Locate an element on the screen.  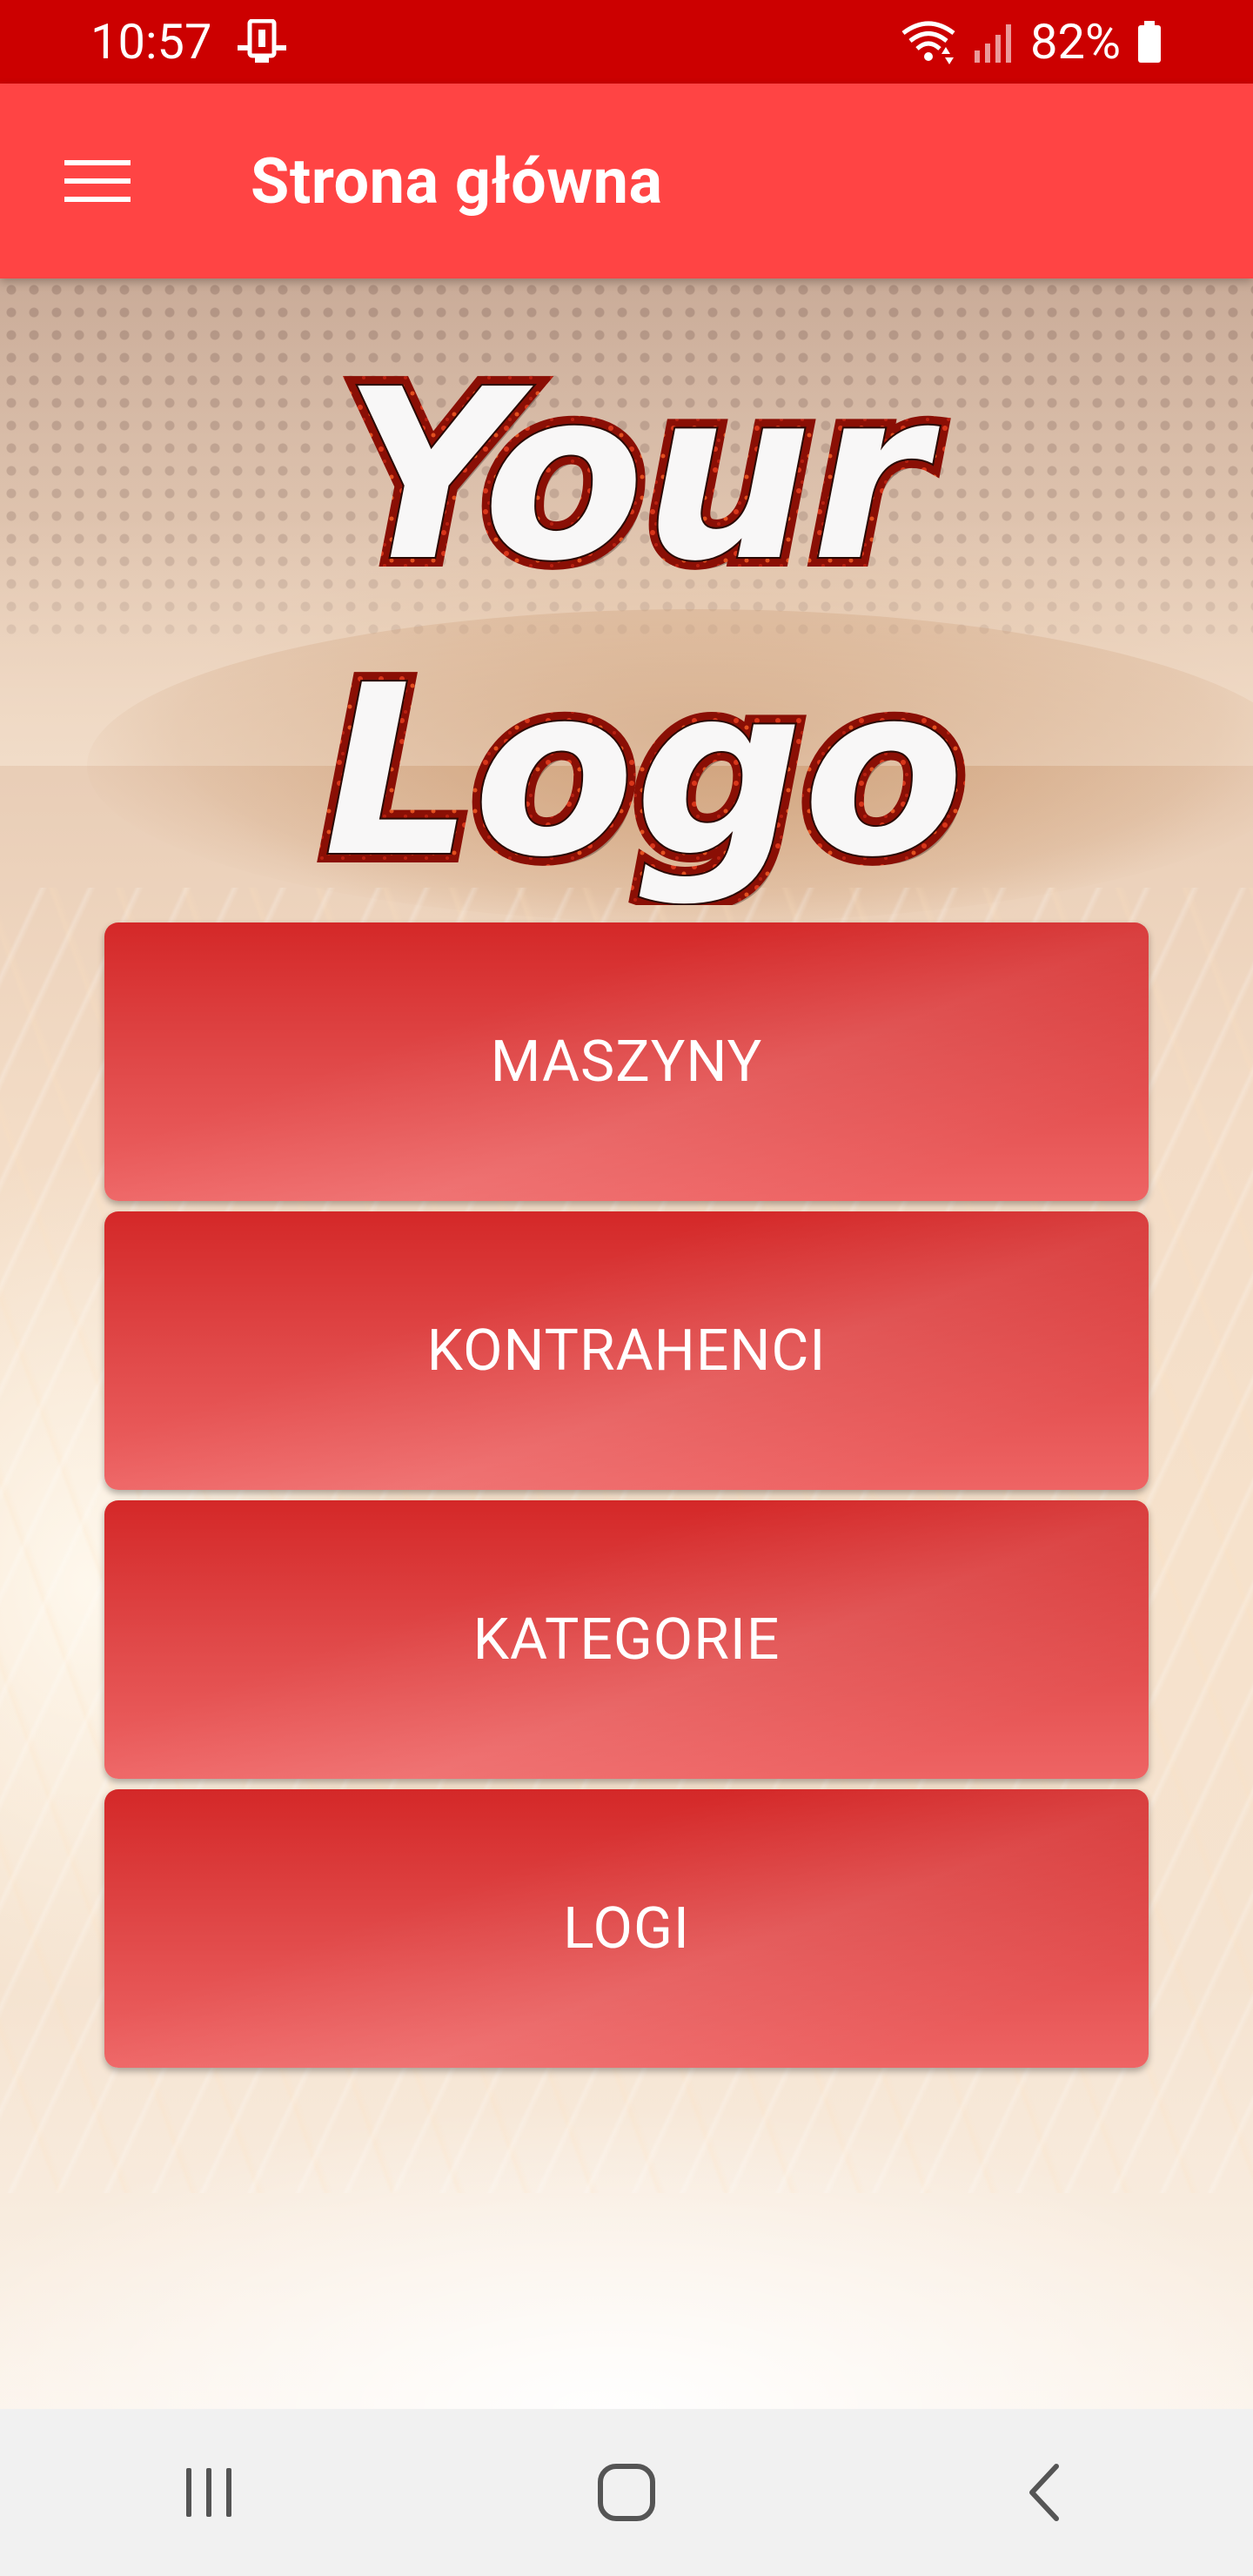
recent-apps-icon is located at coordinates (208, 2492).